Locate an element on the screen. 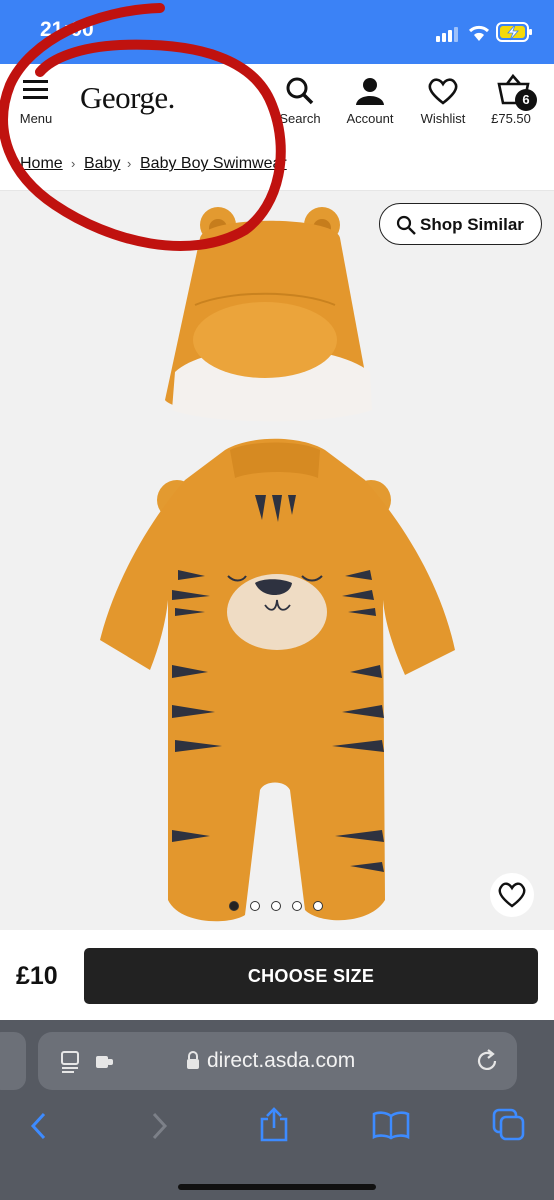 The image size is (554, 1200). menu-label: Menu is located at coordinates (40, 118).